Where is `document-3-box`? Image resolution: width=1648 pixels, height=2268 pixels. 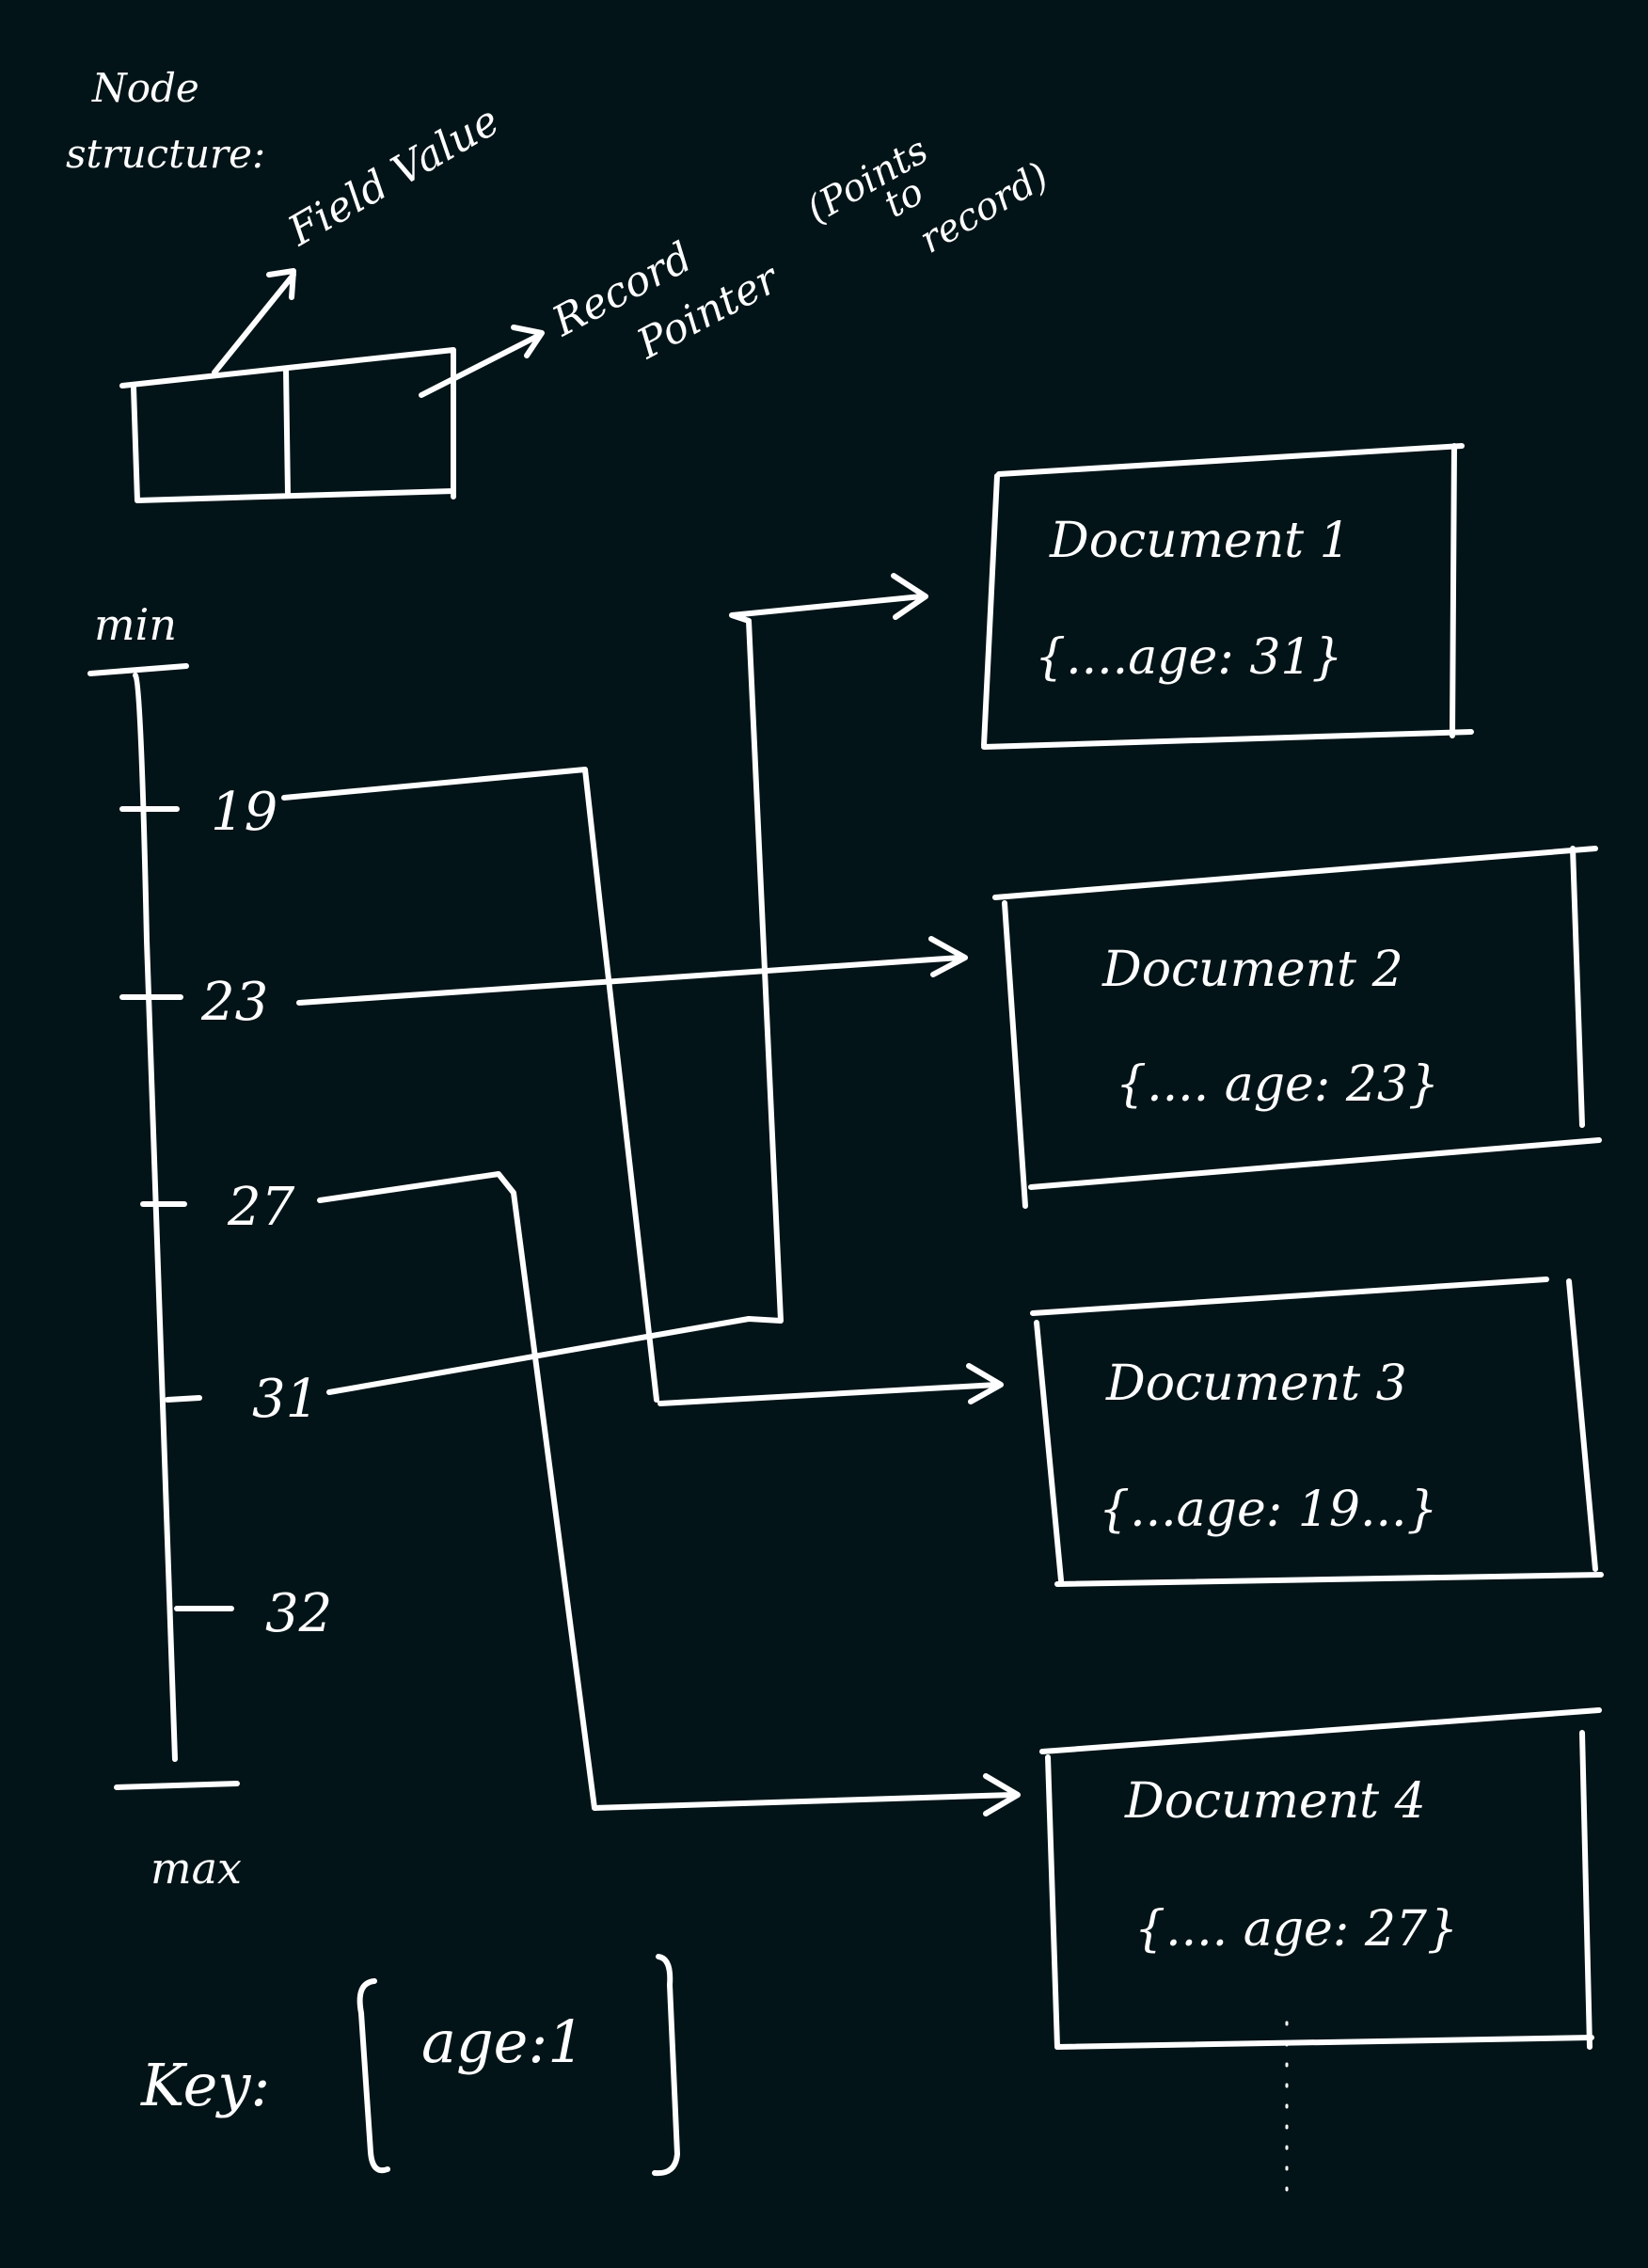
document-3-box is located at coordinates (1317, 1432).